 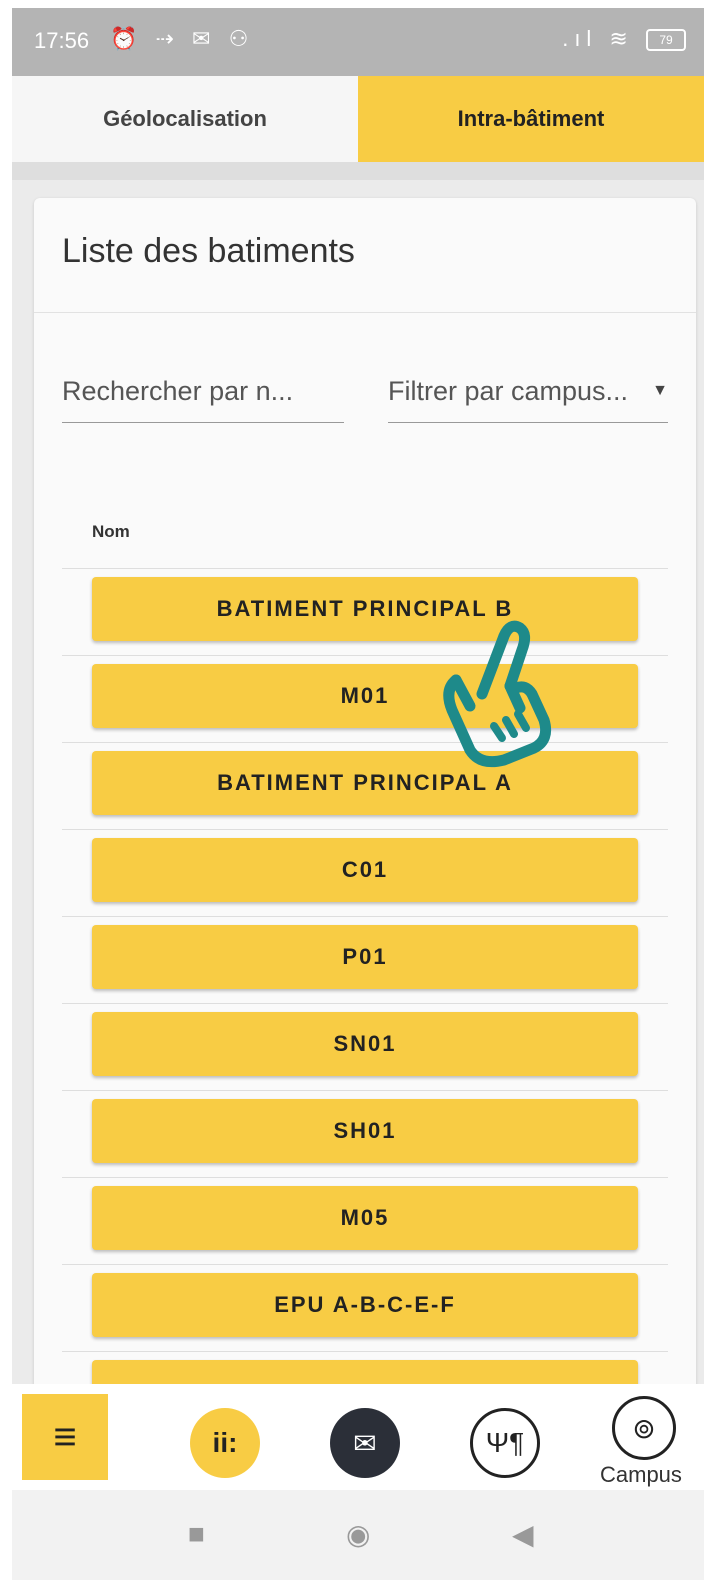 What do you see at coordinates (225, 1443) in the screenshot?
I see `stats-icon: ii:` at bounding box center [225, 1443].